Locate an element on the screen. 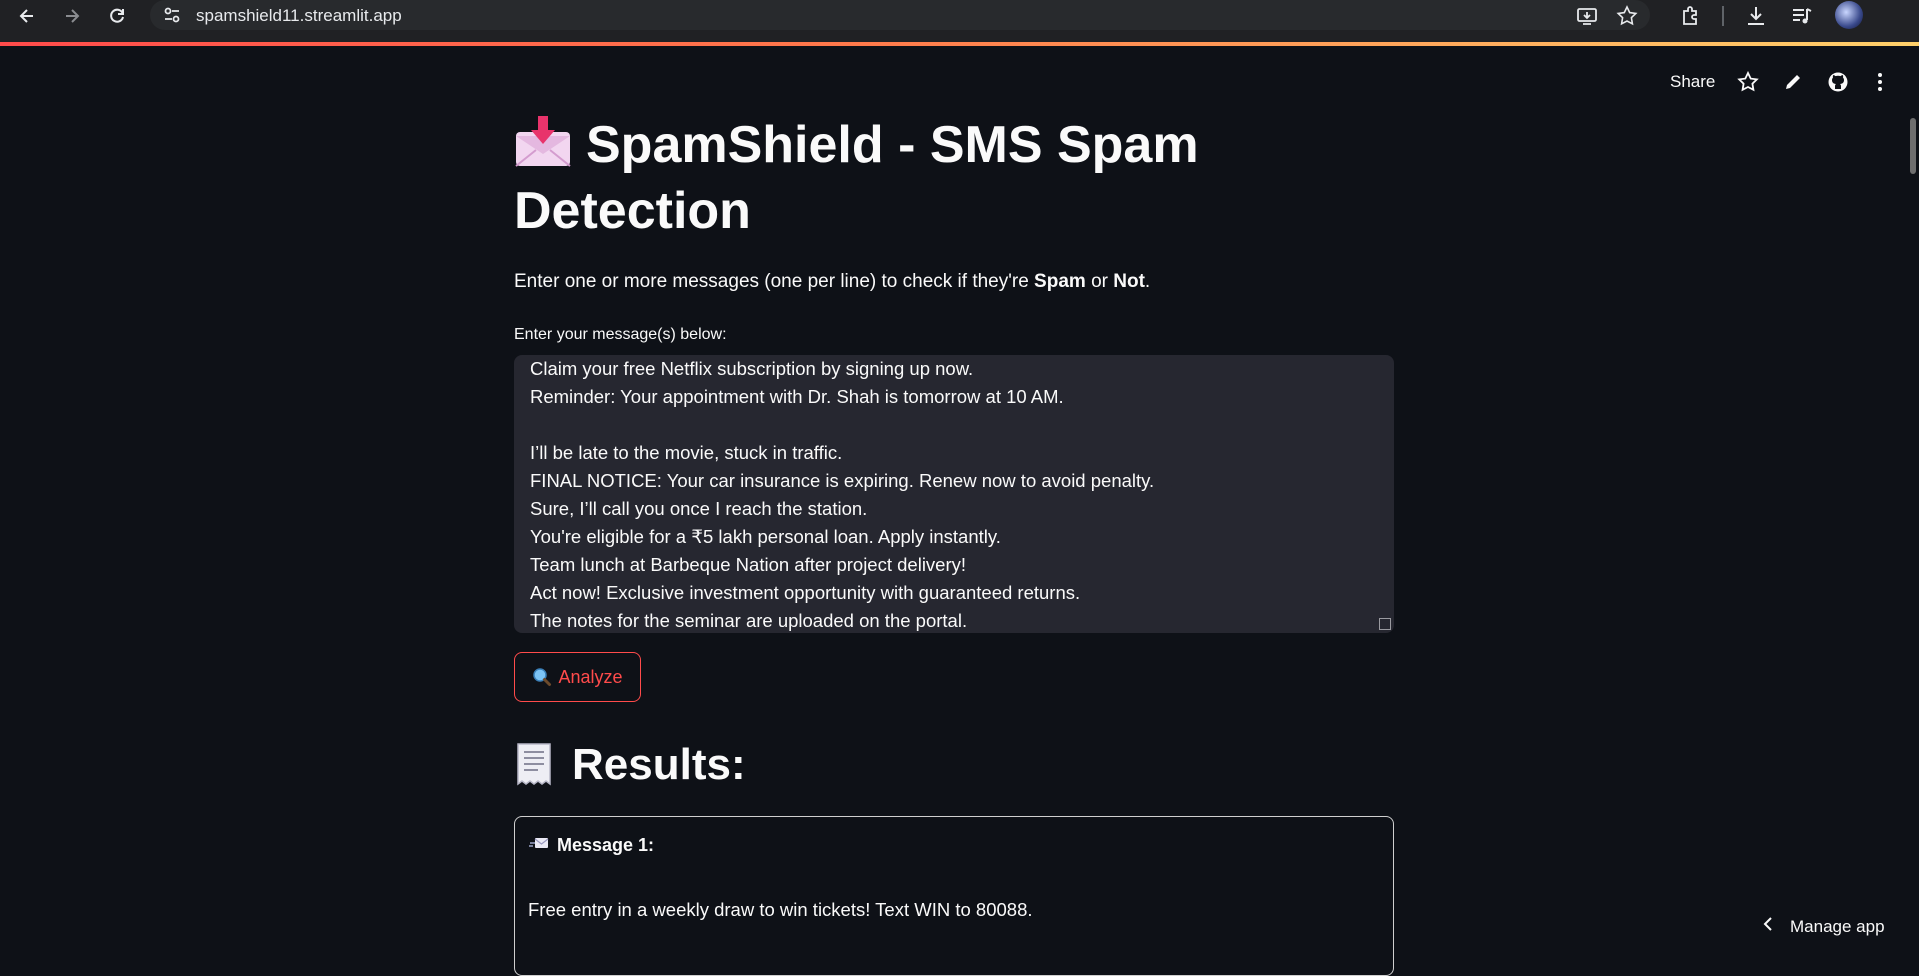  star-icon is located at coordinates (1748, 82).